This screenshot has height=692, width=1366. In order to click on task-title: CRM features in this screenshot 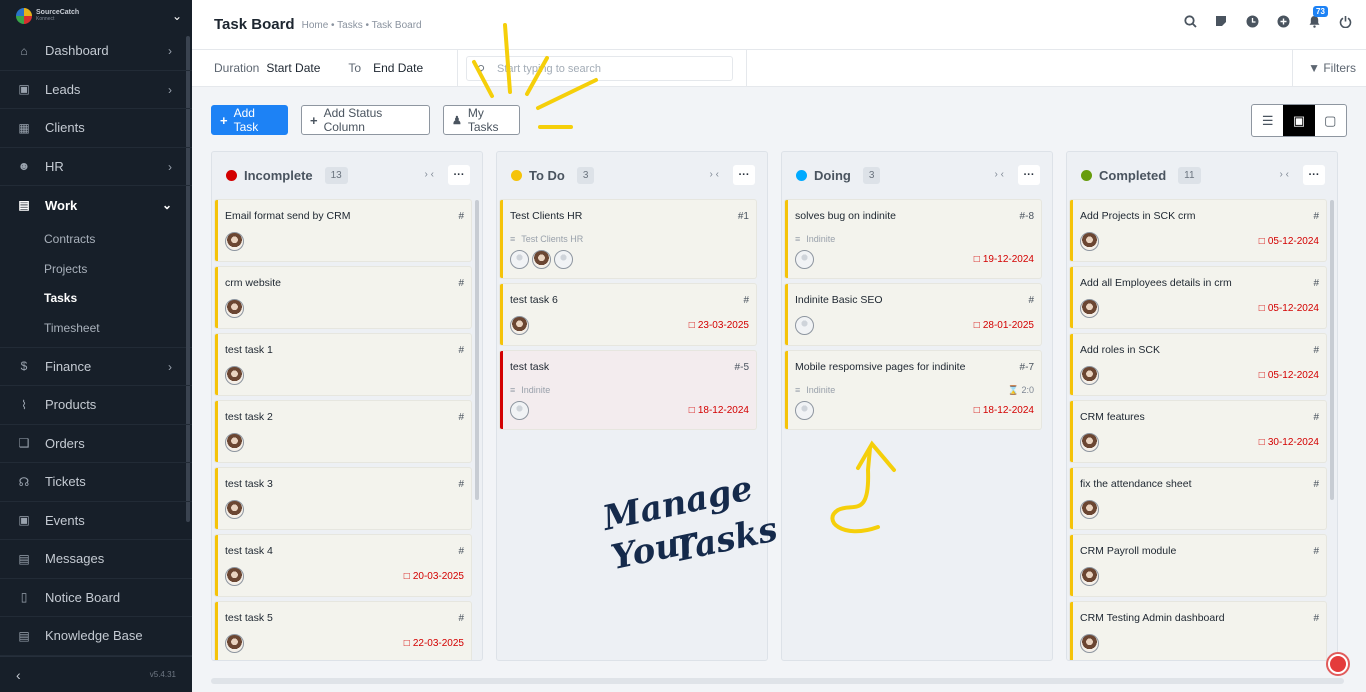, I will do `click(1112, 417)`.